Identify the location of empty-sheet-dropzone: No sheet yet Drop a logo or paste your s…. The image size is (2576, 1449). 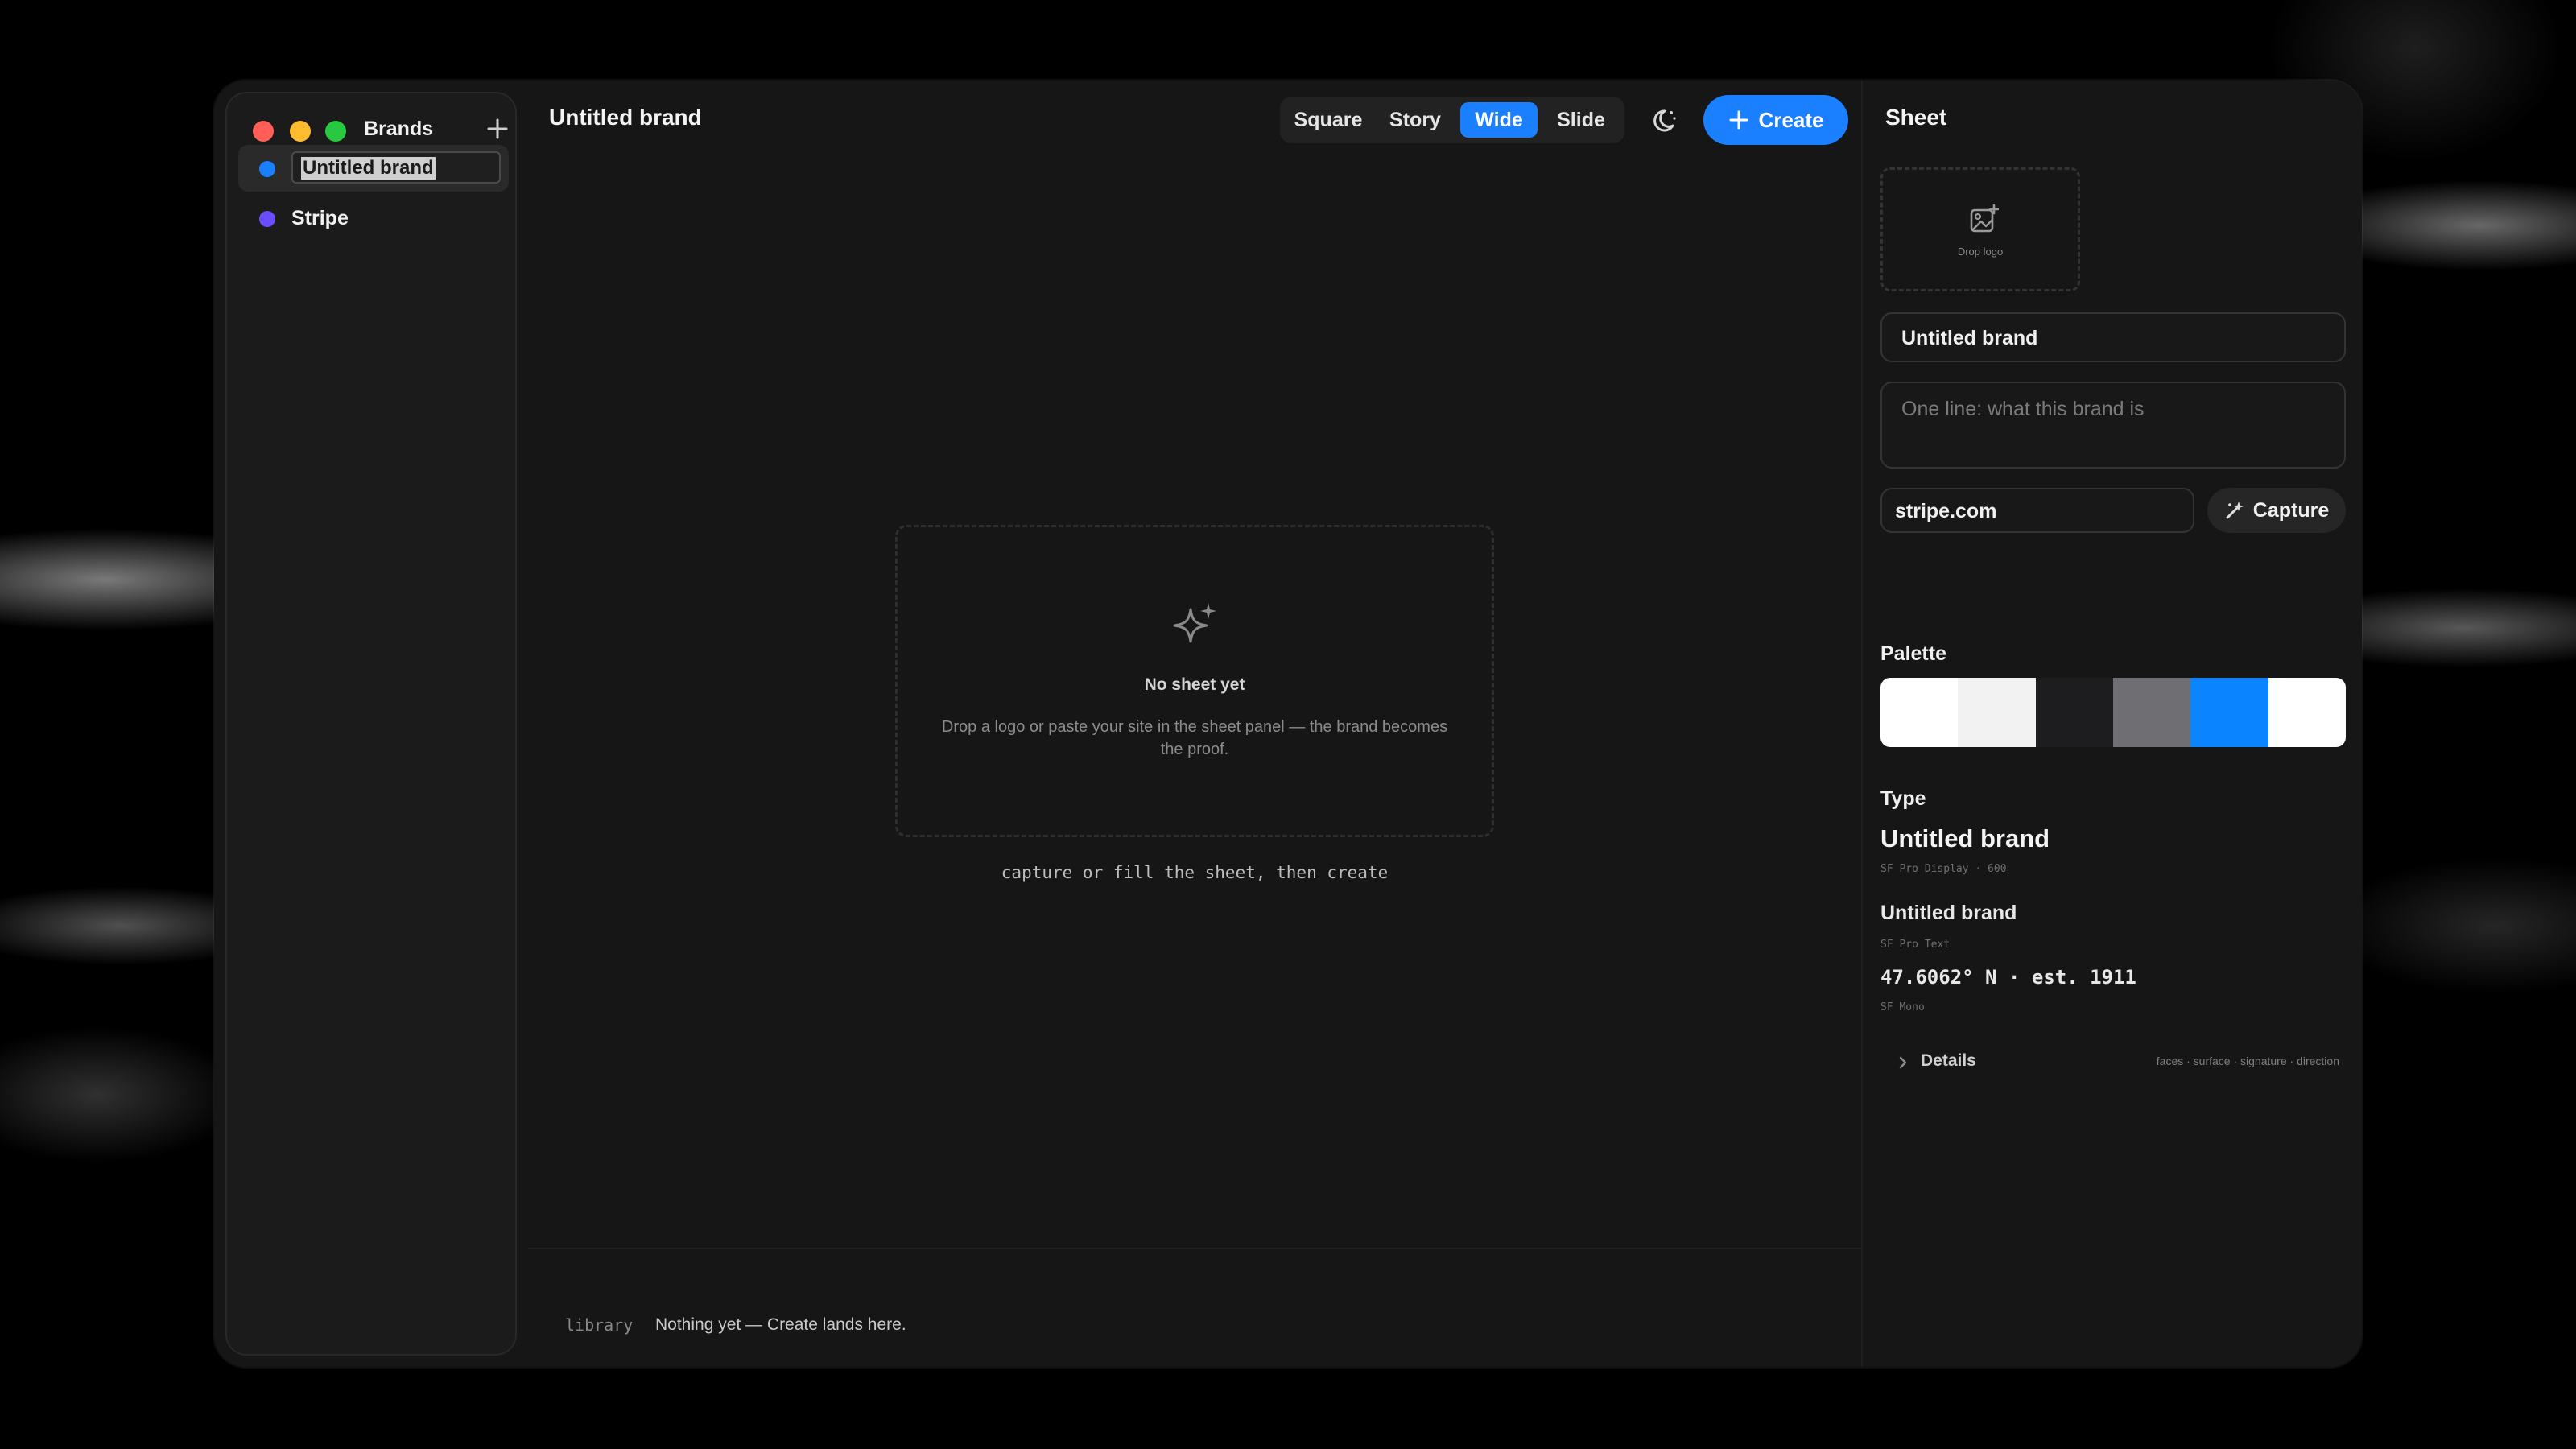
(1194, 681).